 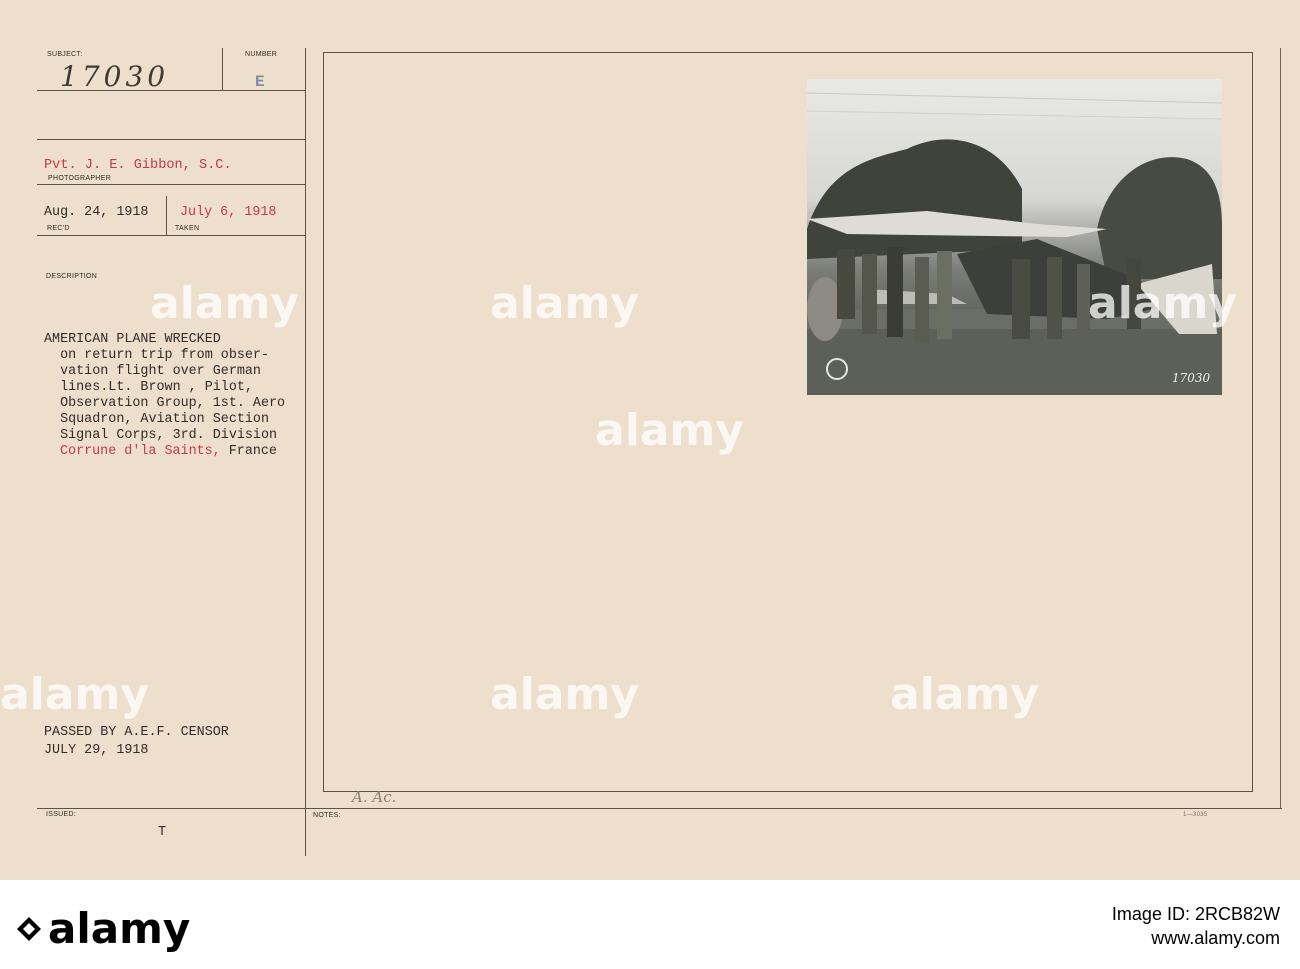 I want to click on notes-frame-left, so click(x=323, y=422).